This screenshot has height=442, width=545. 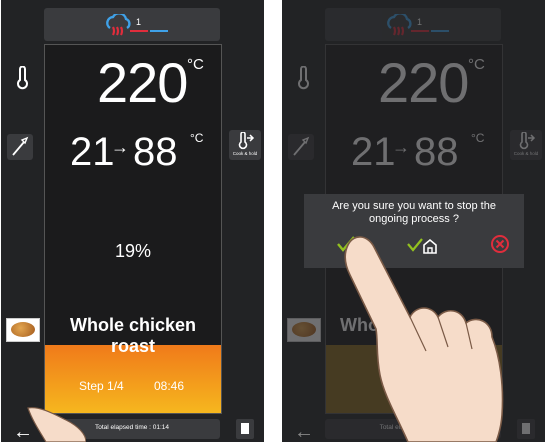 I want to click on finger-pointer, so click(x=56, y=424).